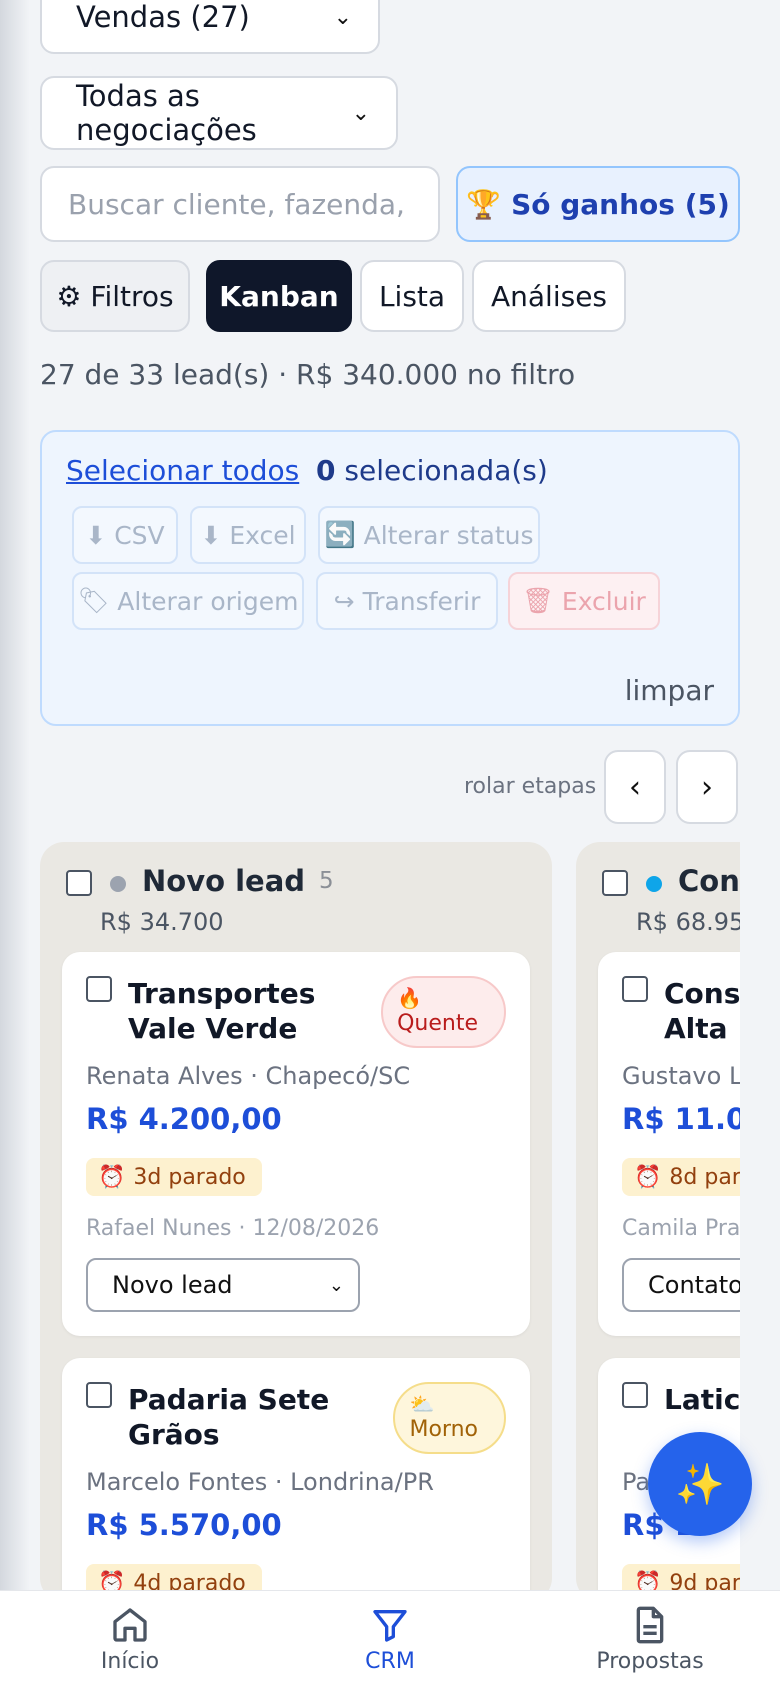 Image resolution: width=780 pixels, height=1688 pixels. Describe the element at coordinates (308, 374) in the screenshot. I see `leads-summary: 27 de 33 lead(s) · R$ 340.000 no filtro` at that location.